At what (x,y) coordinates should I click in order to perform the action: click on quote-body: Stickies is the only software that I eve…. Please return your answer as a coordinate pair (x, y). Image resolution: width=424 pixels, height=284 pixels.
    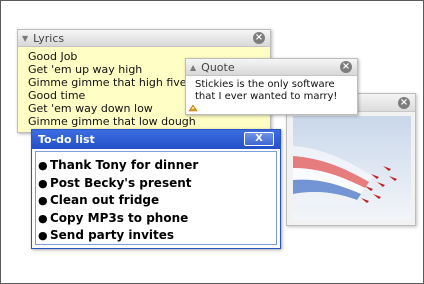
    Looking at the image, I should click on (271, 89).